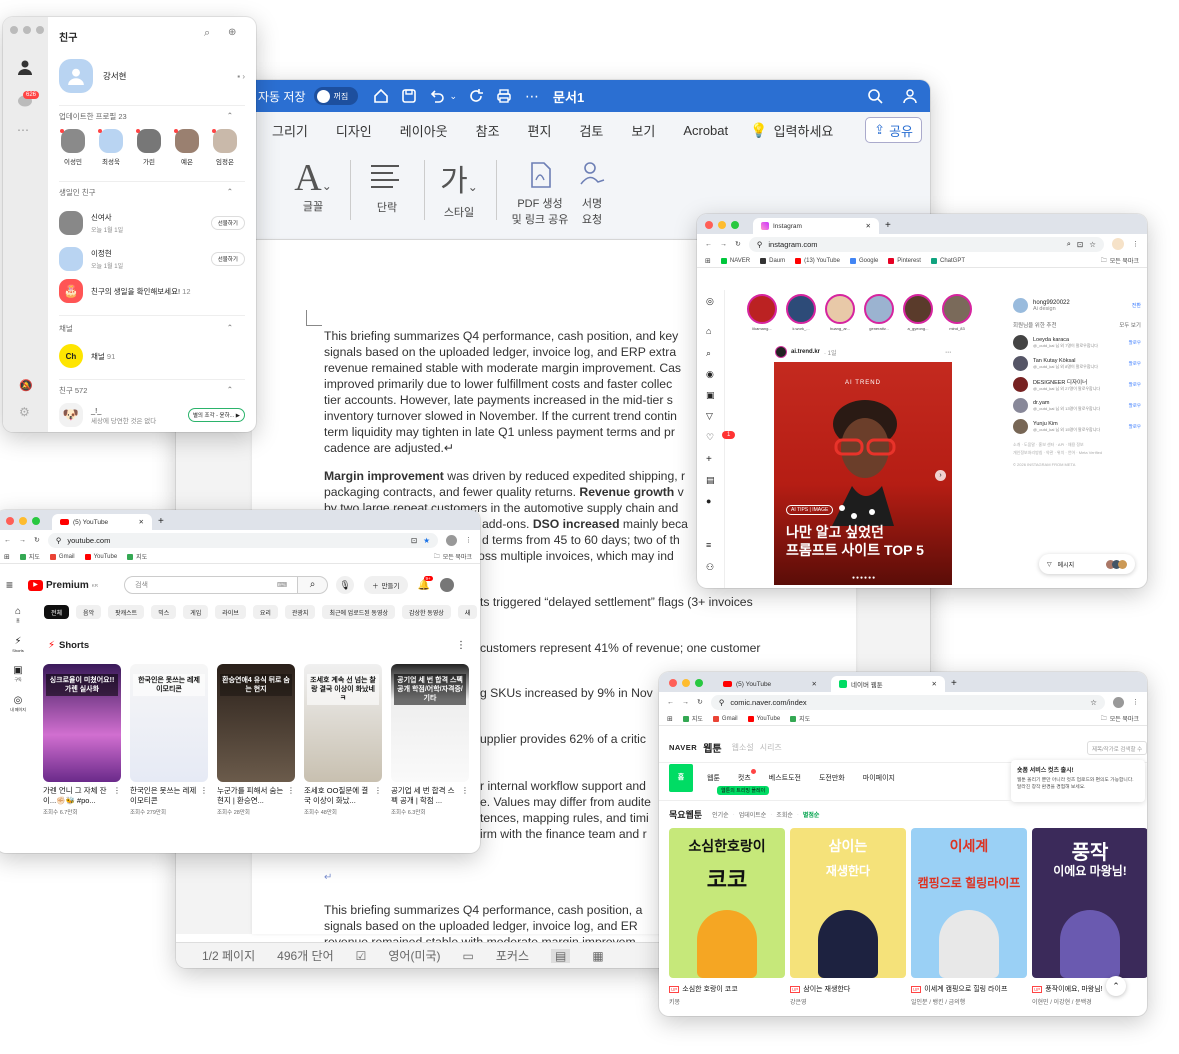 The width and height of the screenshot is (1179, 1054). I want to click on reload-icon: ↻, so click(738, 244).